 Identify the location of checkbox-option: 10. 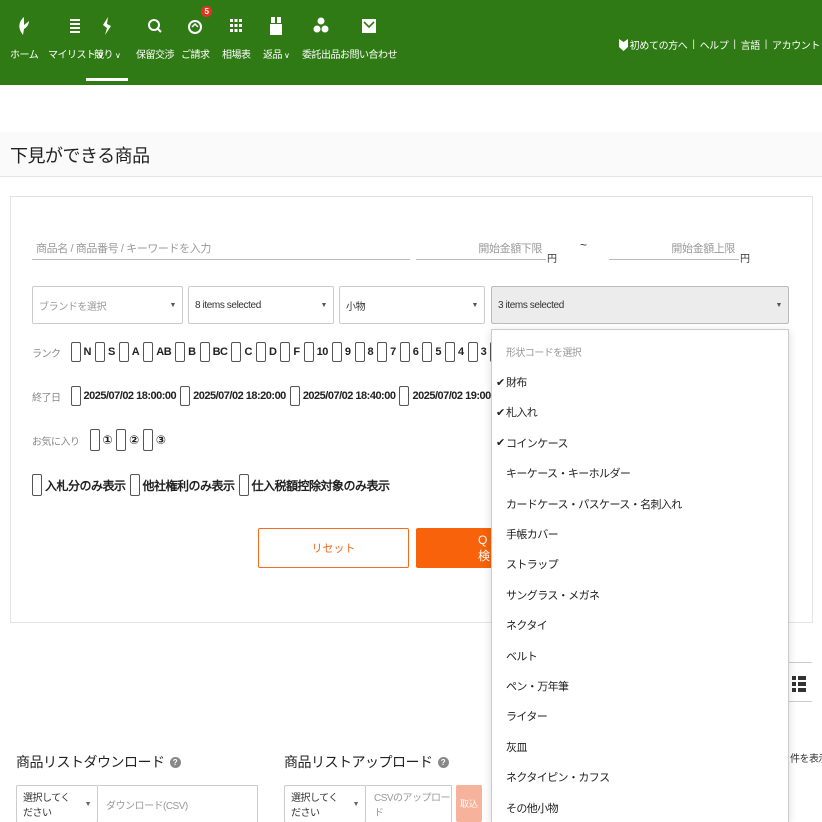
(315, 352).